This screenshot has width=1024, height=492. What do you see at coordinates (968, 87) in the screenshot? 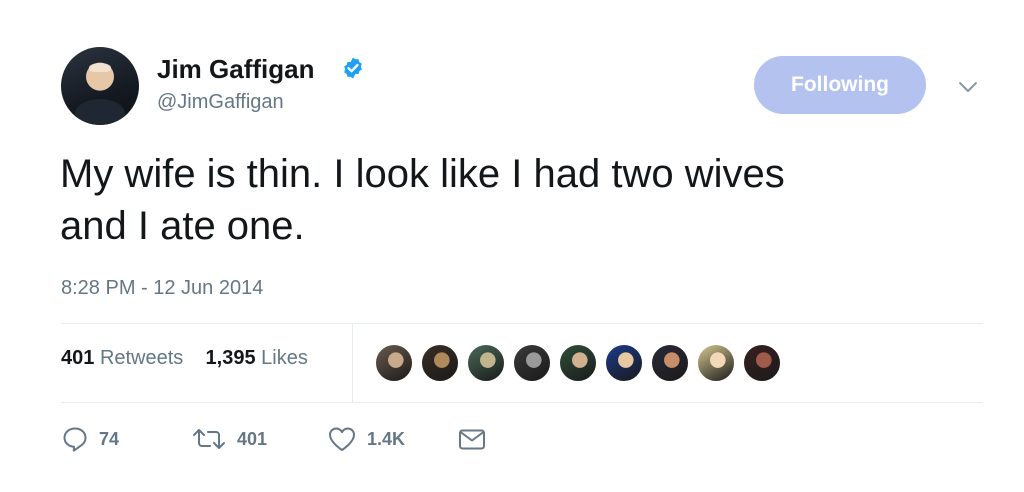
I see `chevron-down-icon` at bounding box center [968, 87].